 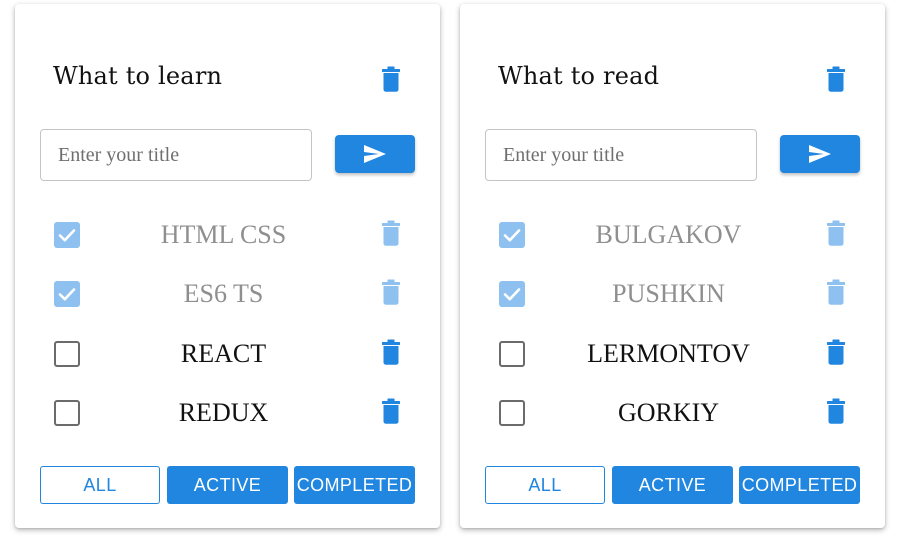 I want to click on task-item: BULGAKOV, so click(x=672, y=235).